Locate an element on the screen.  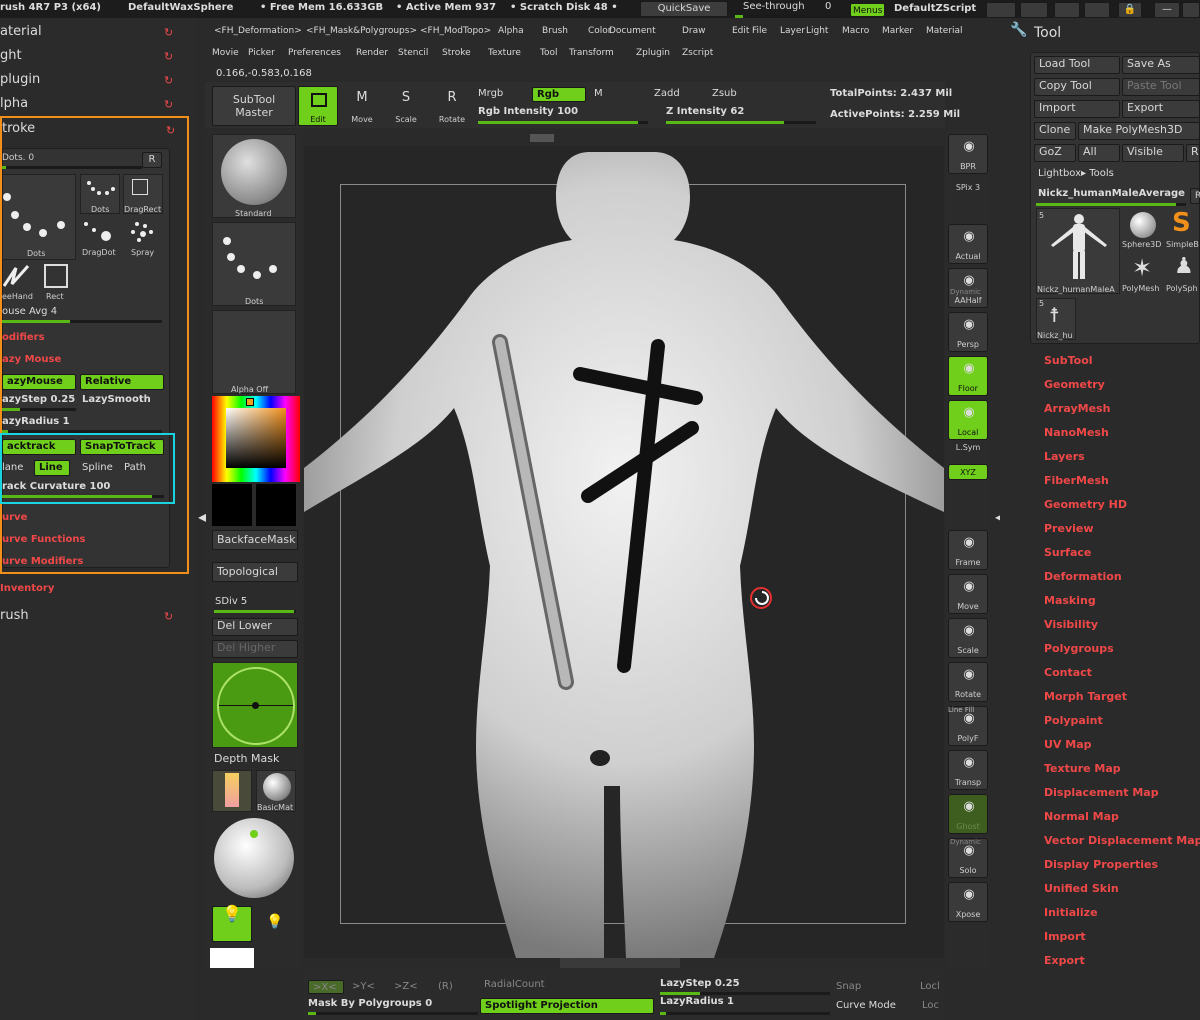
light-dot is located at coordinates (254, 834).